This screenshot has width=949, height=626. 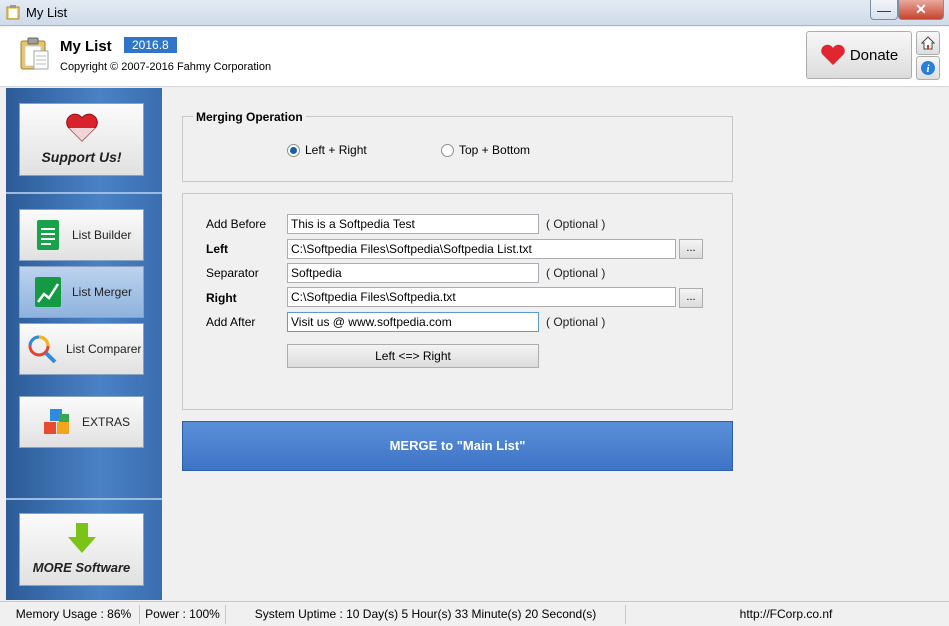 I want to click on more-software-button: MORE Software, so click(x=81, y=549).